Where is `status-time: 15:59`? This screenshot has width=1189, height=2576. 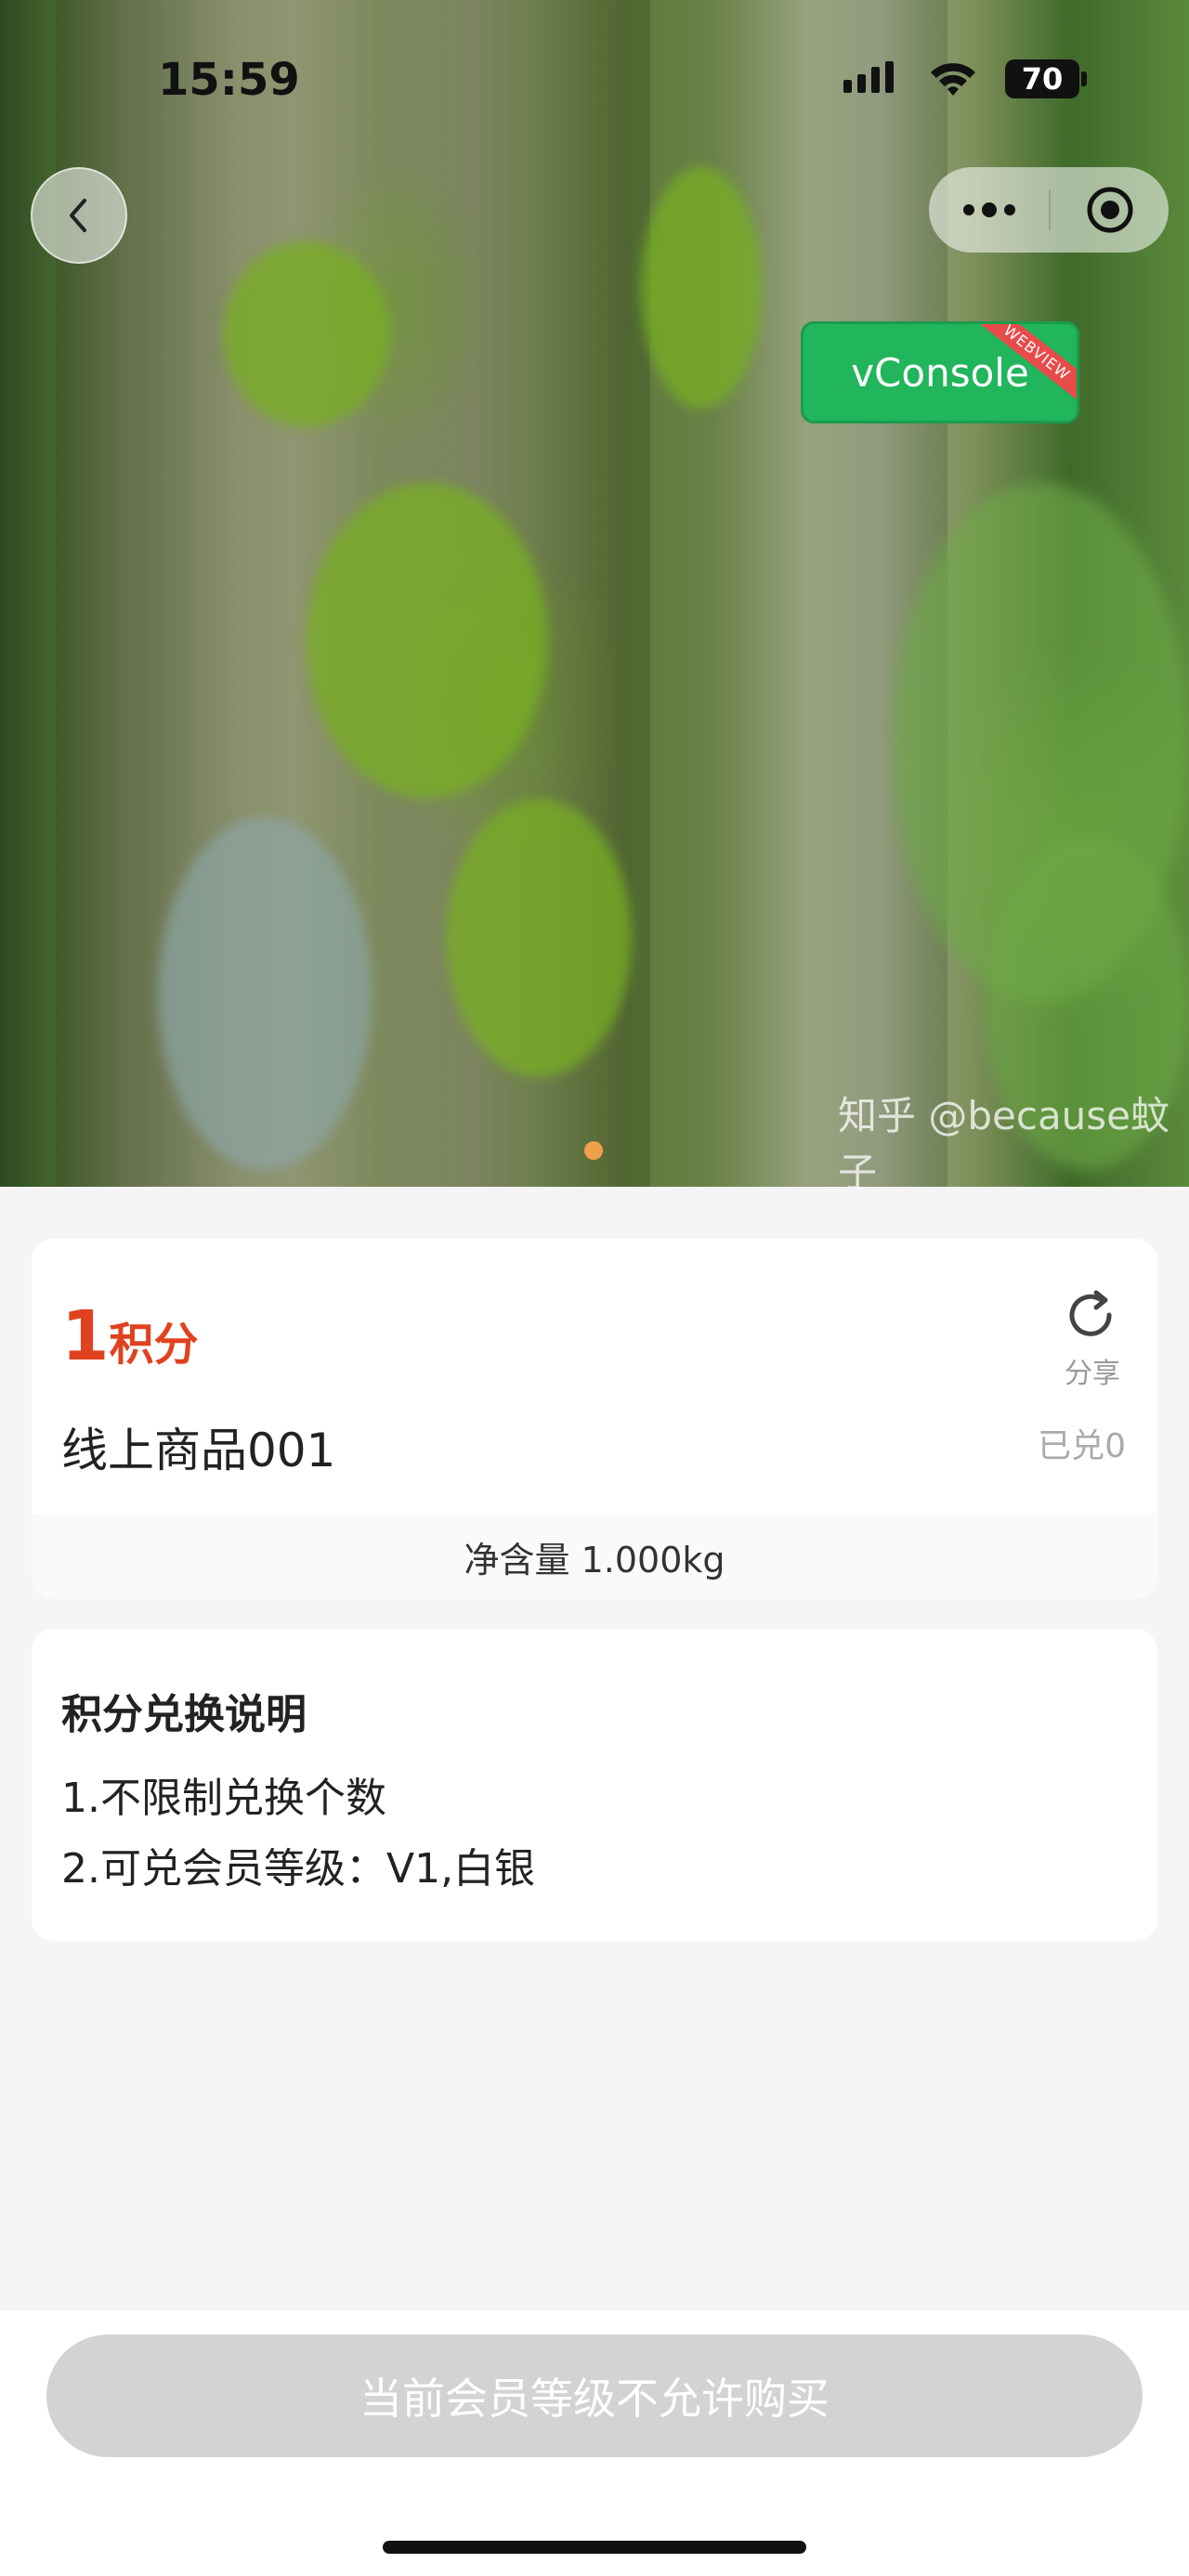 status-time: 15:59 is located at coordinates (229, 80).